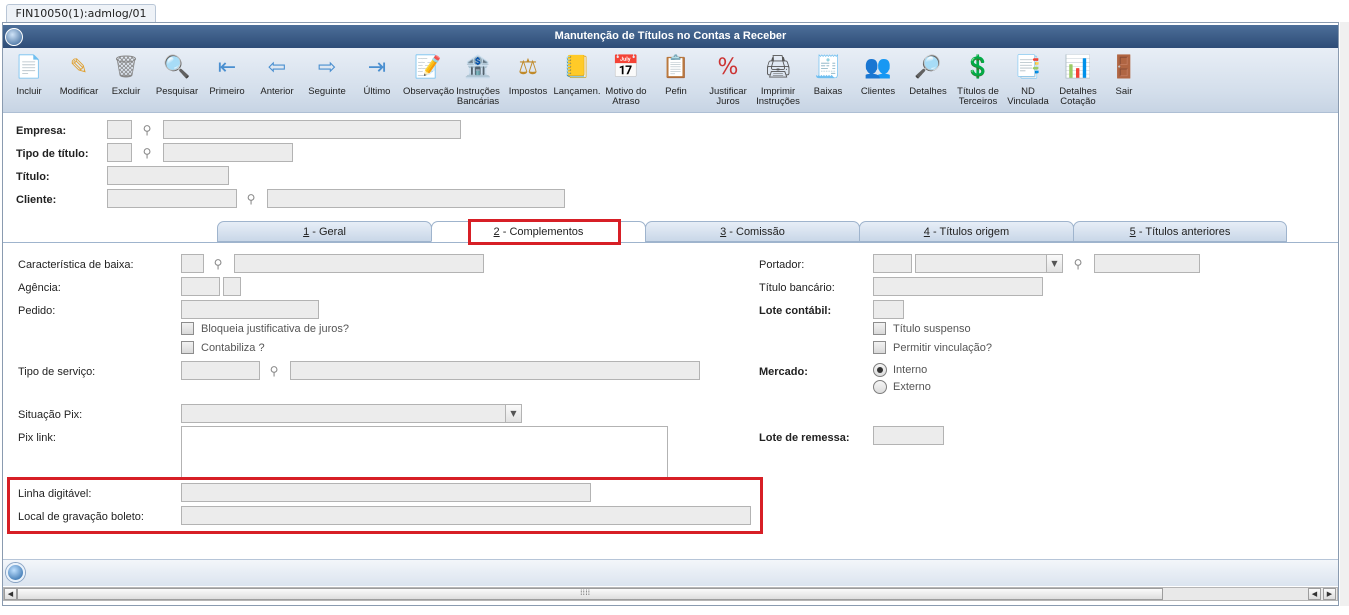 This screenshot has height=615, width=1349. I want to click on permitir-vinculacao-label: Permitir vinculação?, so click(943, 348).